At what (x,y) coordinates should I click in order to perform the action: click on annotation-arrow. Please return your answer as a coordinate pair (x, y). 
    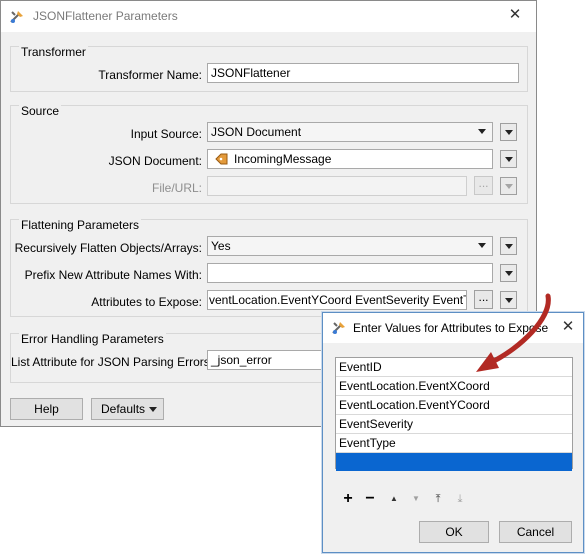
    Looking at the image, I should click on (513, 332).